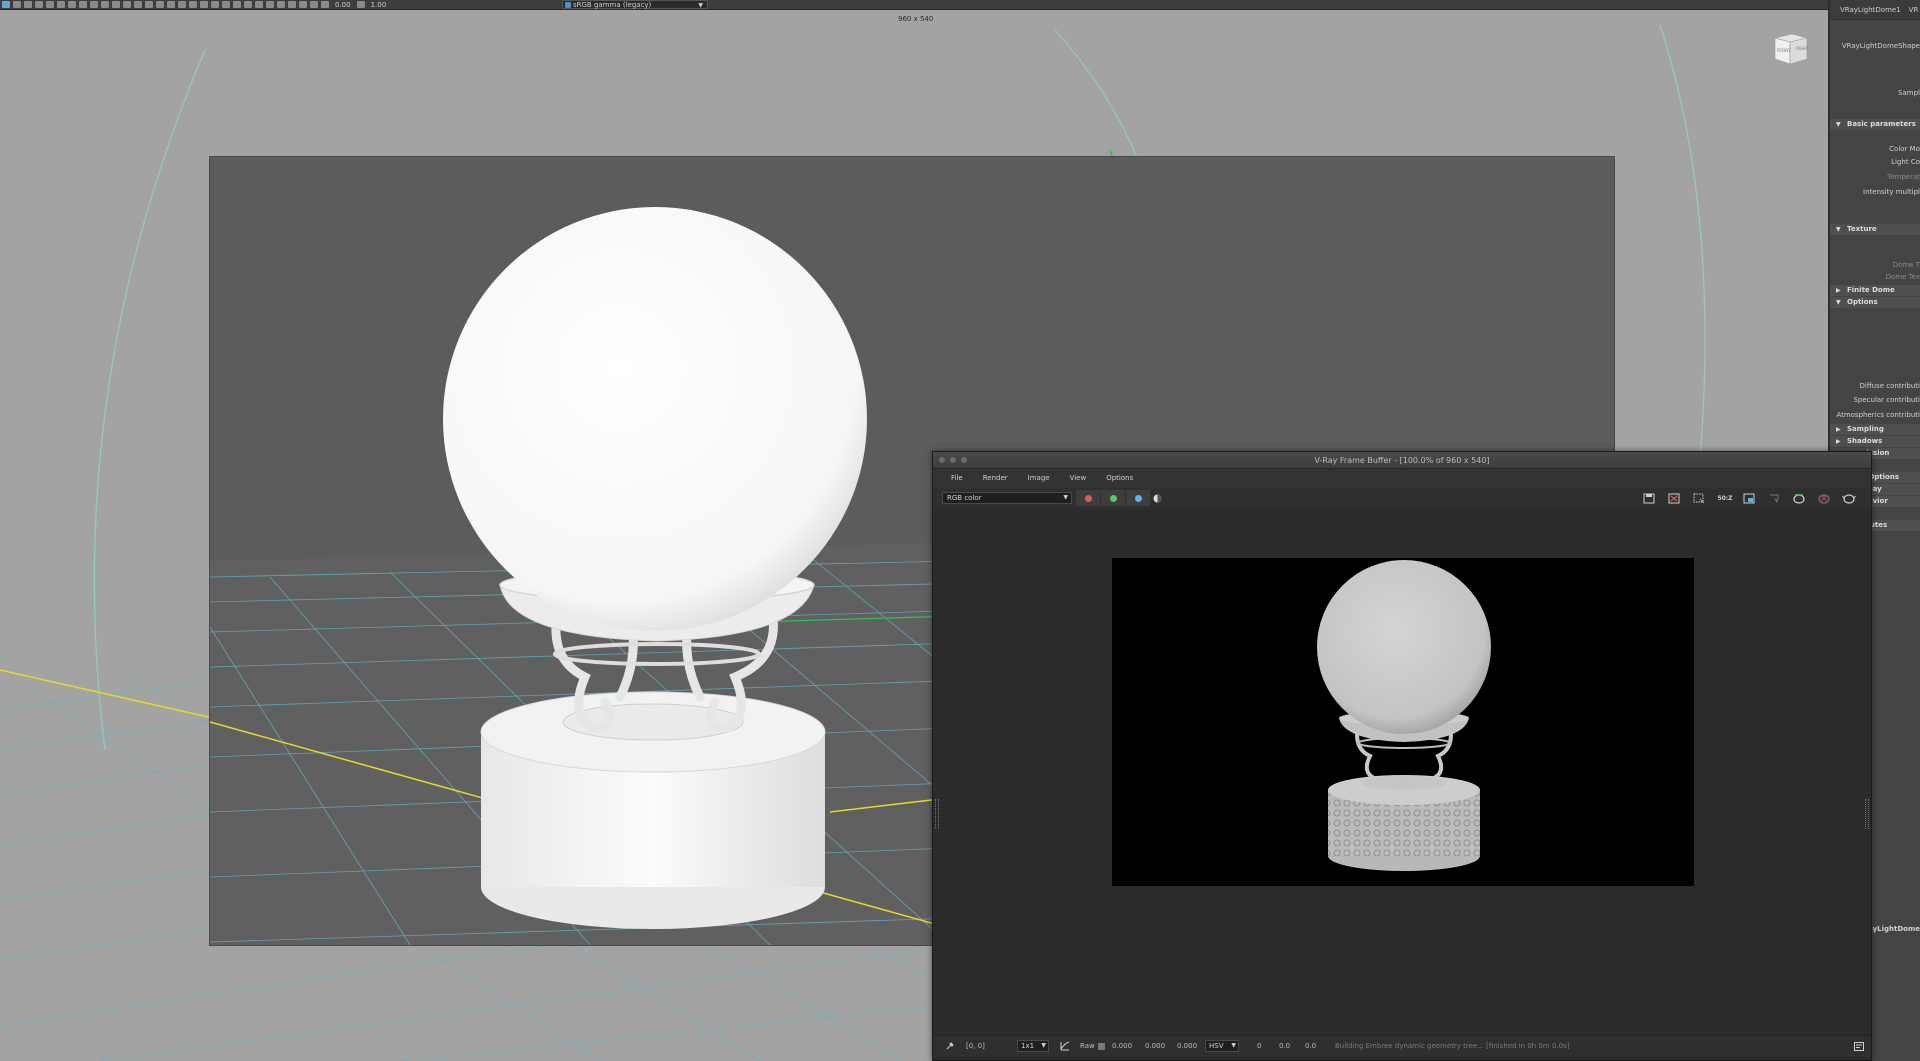  I want to click on red-channel-toggle, so click(1088, 498).